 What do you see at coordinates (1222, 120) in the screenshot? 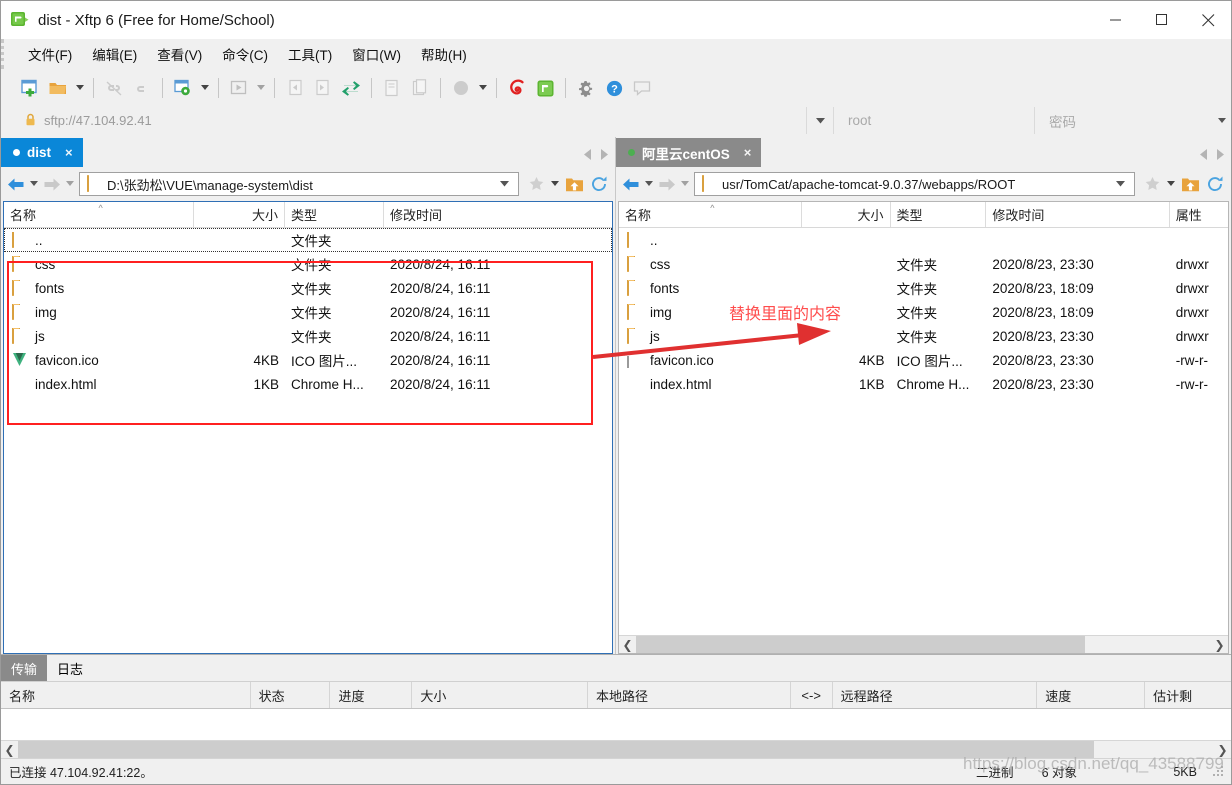
I see `addressbar-overflow-caret-down-icon` at bounding box center [1222, 120].